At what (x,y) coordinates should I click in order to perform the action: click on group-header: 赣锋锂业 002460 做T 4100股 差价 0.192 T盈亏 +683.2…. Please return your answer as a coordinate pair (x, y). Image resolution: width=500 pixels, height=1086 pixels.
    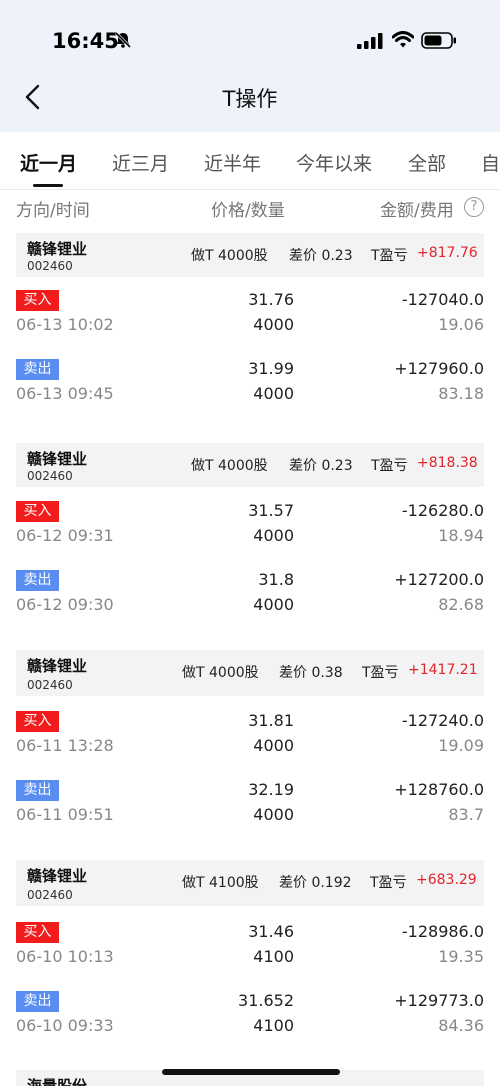
    Looking at the image, I should click on (250, 883).